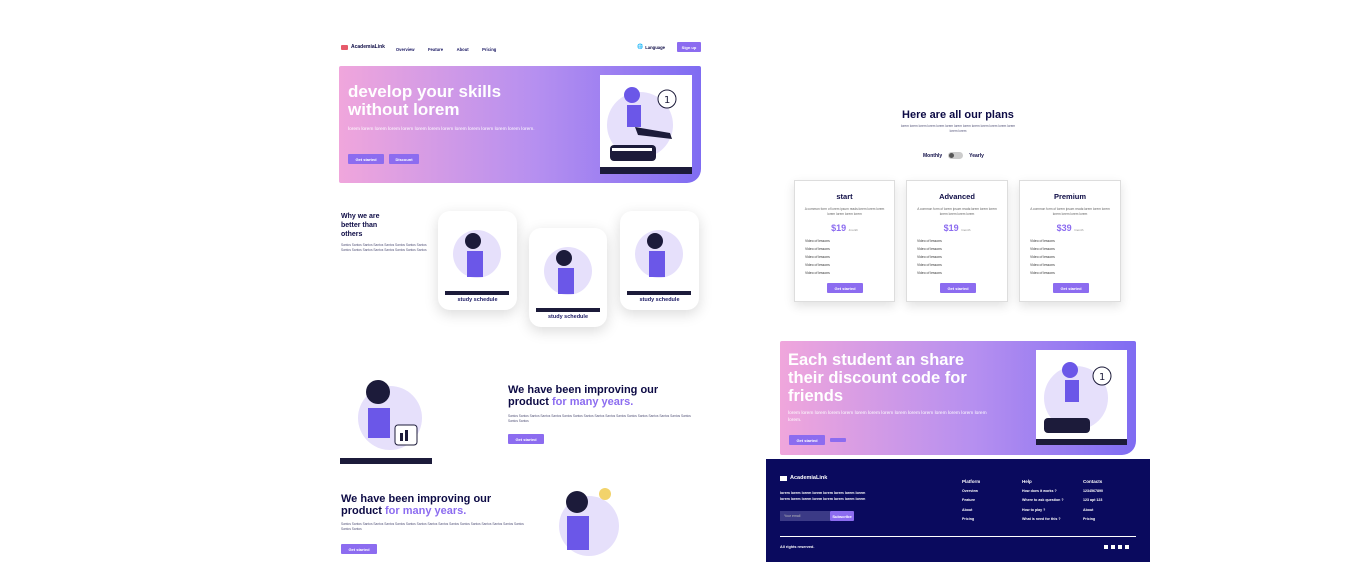 This screenshot has width=1360, height=566. I want to click on footer-brand: AcademiaLink, so click(803, 478).